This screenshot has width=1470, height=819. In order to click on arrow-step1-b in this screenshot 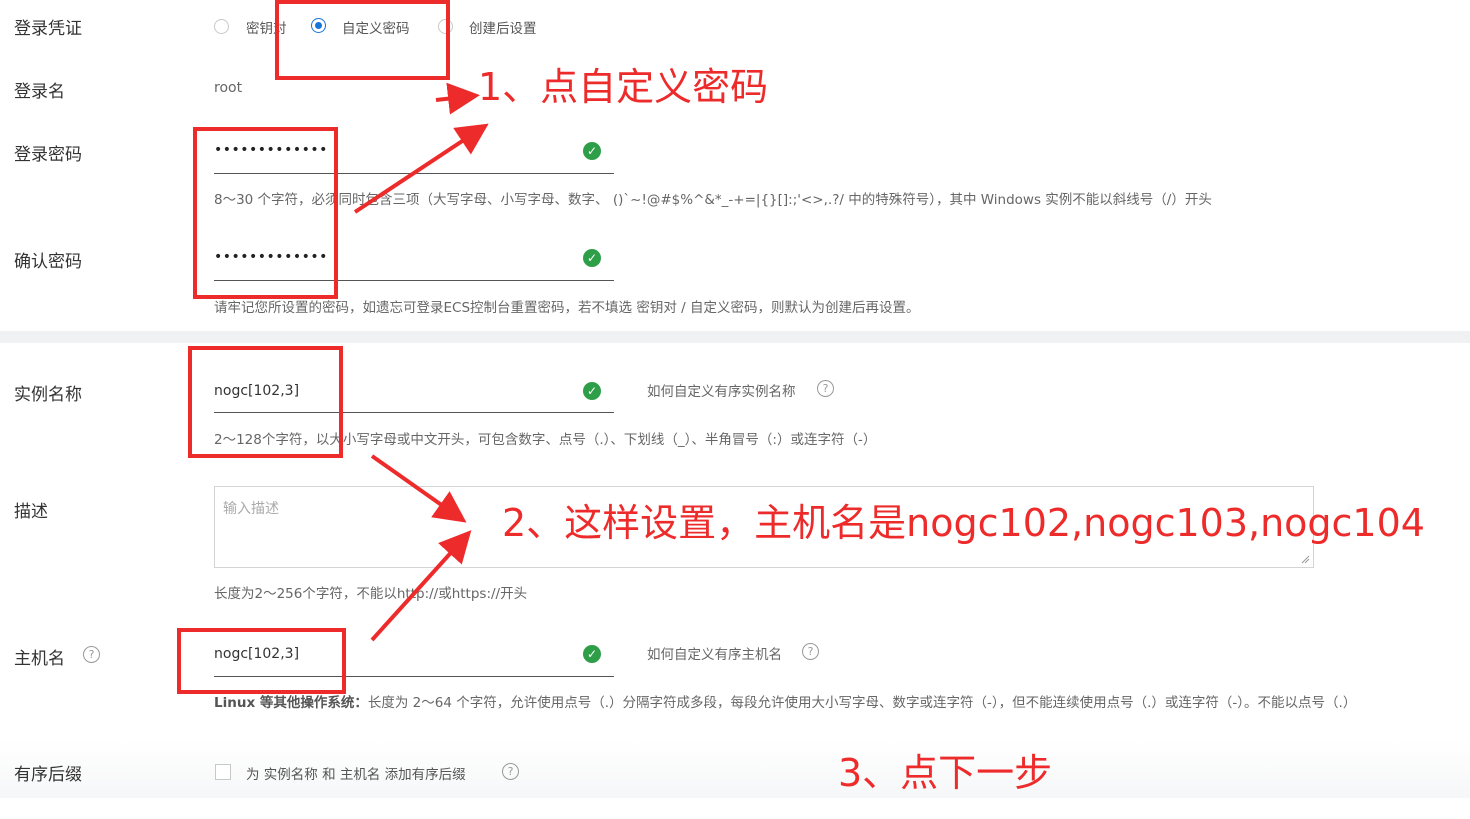, I will do `click(421, 168)`.